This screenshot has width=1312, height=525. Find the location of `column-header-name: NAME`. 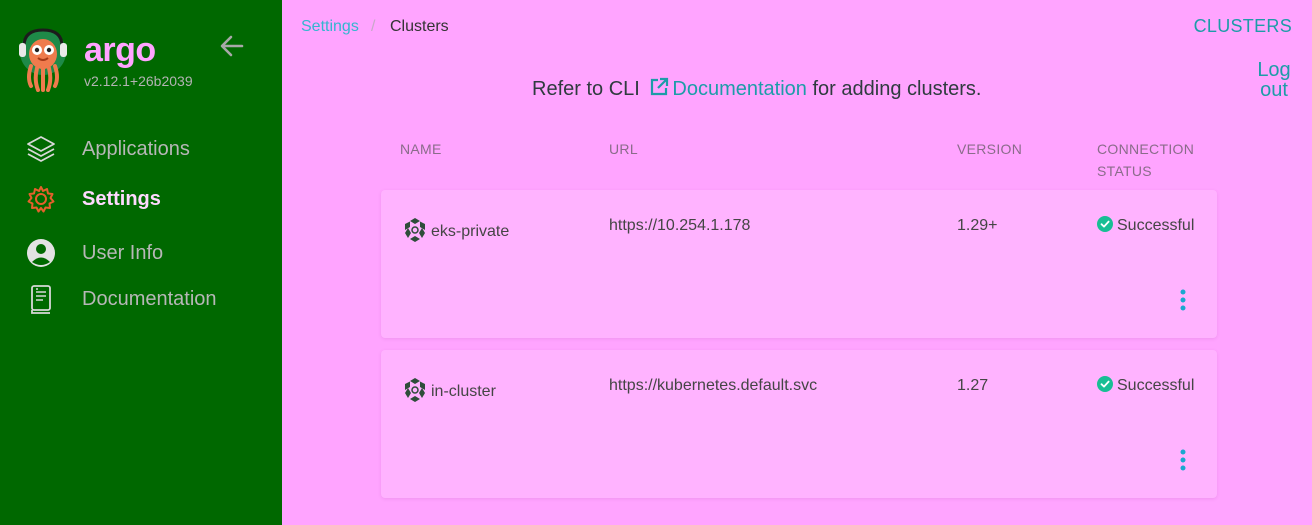

column-header-name: NAME is located at coordinates (421, 149).